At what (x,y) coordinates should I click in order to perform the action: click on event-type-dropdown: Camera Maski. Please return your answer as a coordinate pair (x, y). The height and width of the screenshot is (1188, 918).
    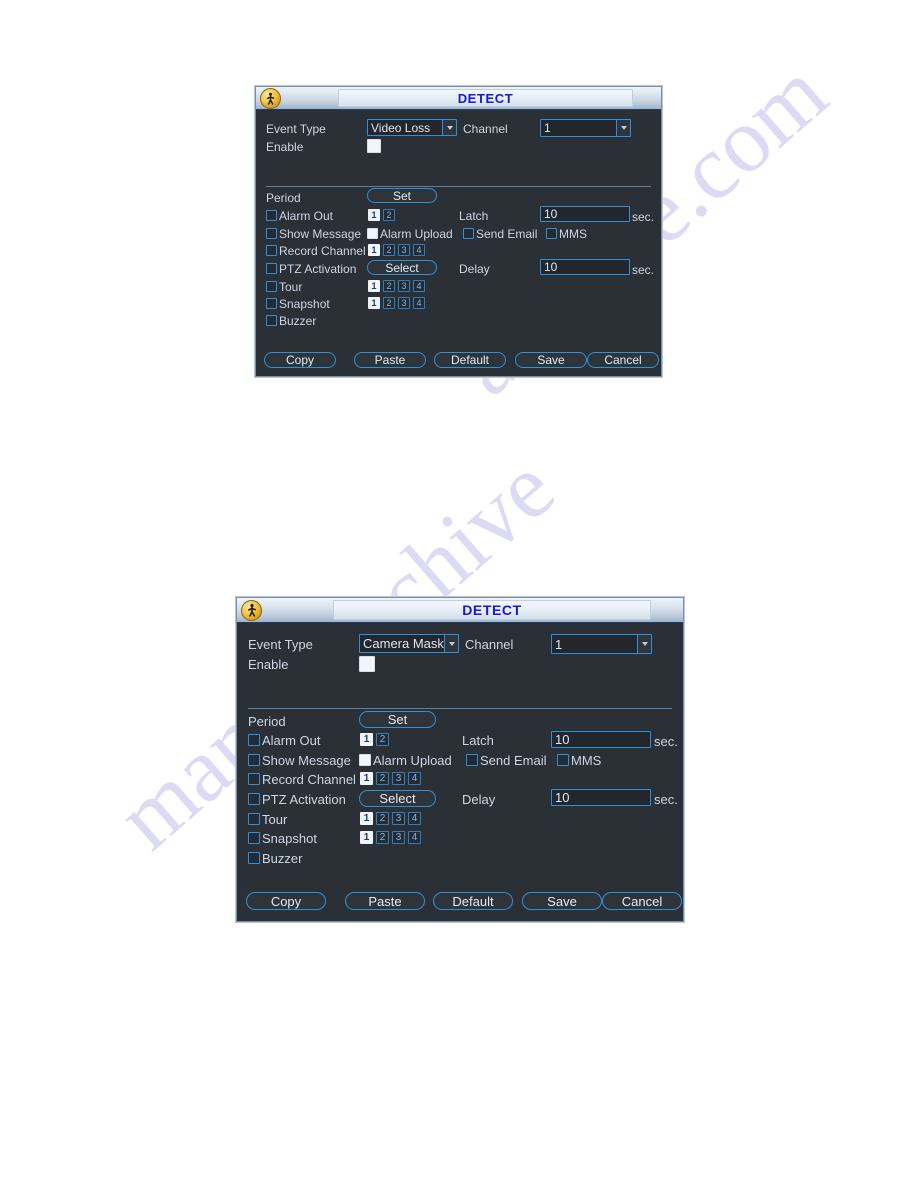
    Looking at the image, I should click on (409, 643).